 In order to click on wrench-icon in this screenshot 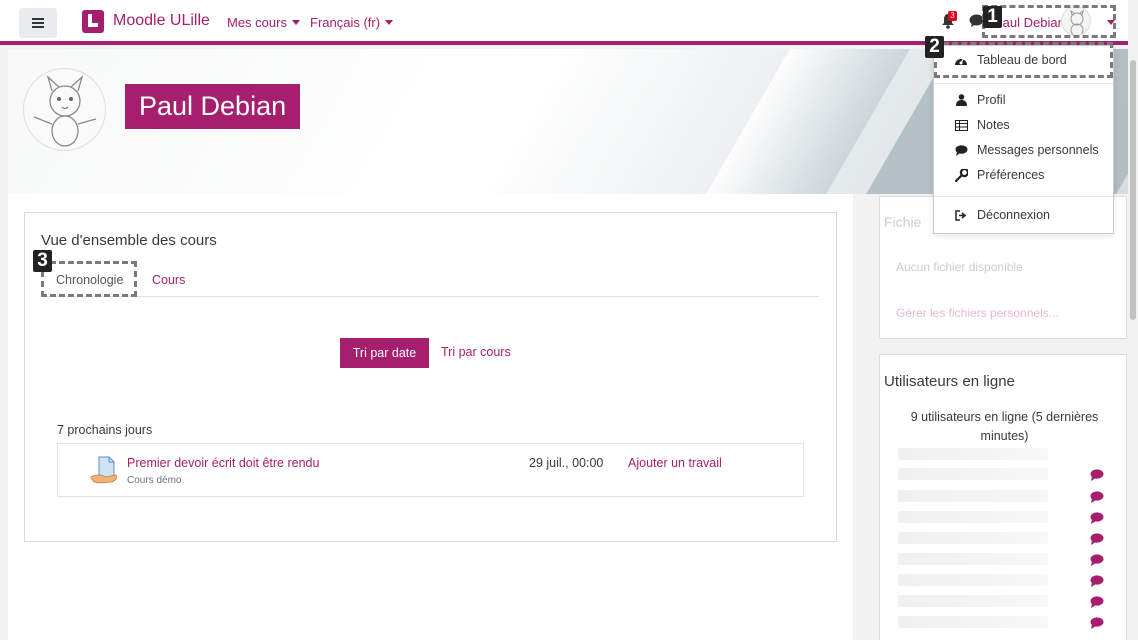, I will do `click(961, 175)`.